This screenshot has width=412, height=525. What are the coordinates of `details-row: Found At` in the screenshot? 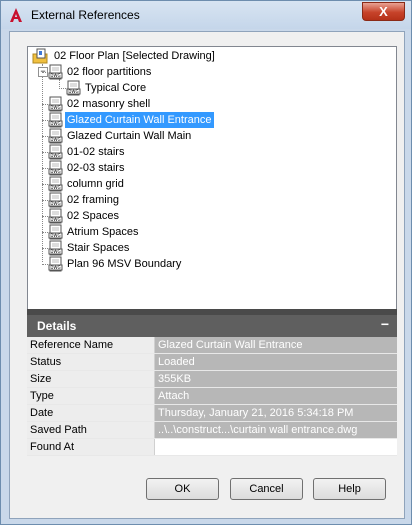 It's located at (212, 447).